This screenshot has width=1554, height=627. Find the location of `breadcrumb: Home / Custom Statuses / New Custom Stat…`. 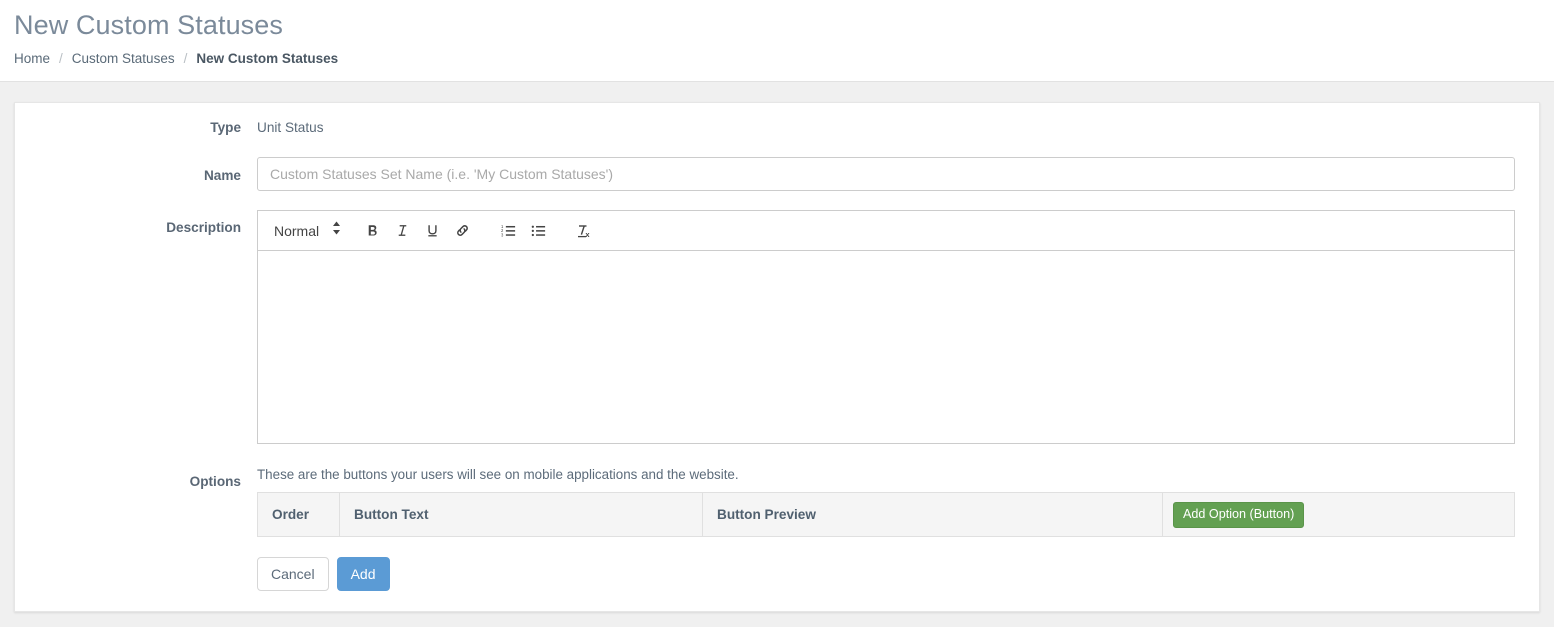

breadcrumb: Home / Custom Statuses / New Custom Stat… is located at coordinates (784, 58).